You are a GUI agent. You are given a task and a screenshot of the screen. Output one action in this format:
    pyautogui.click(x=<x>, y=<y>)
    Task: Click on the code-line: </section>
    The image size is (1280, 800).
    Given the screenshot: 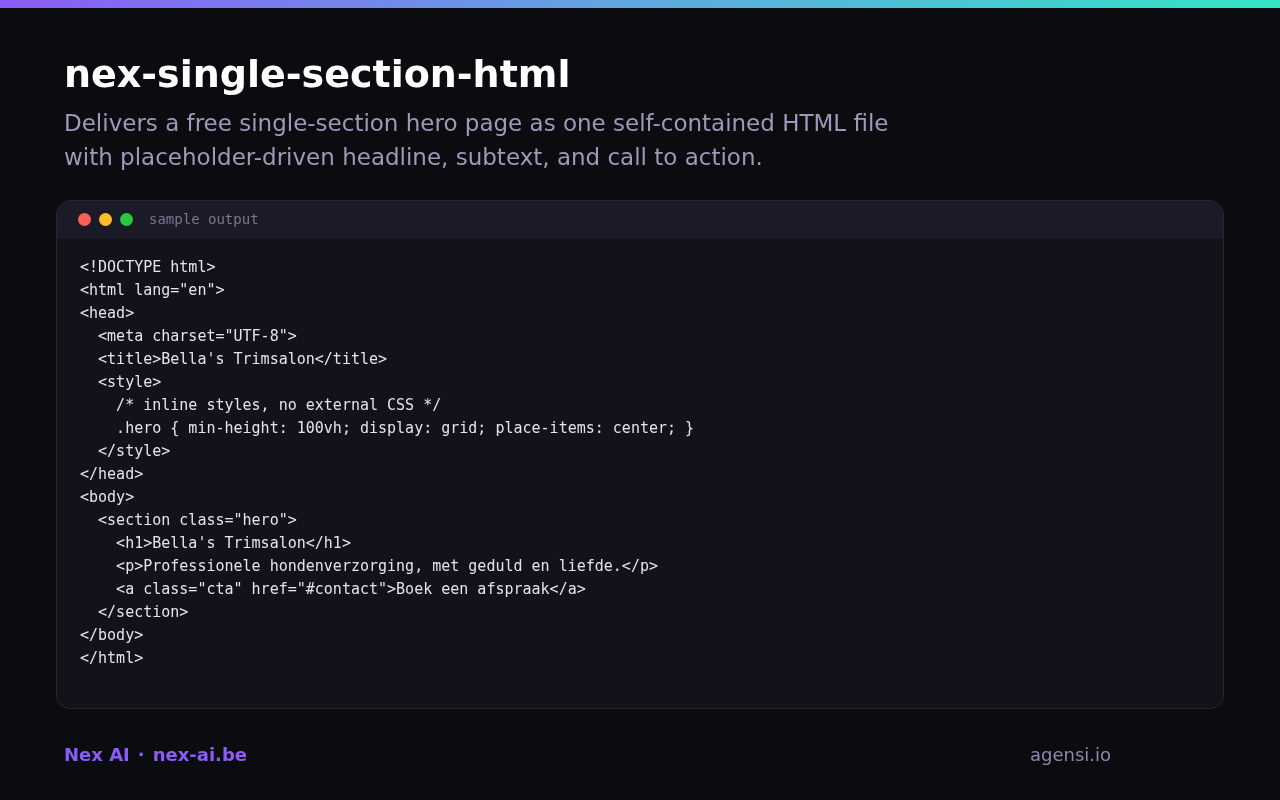 What is the action you would take?
    pyautogui.click(x=143, y=612)
    